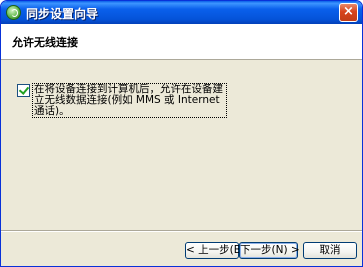  I want to click on footer-divider, so click(181, 231).